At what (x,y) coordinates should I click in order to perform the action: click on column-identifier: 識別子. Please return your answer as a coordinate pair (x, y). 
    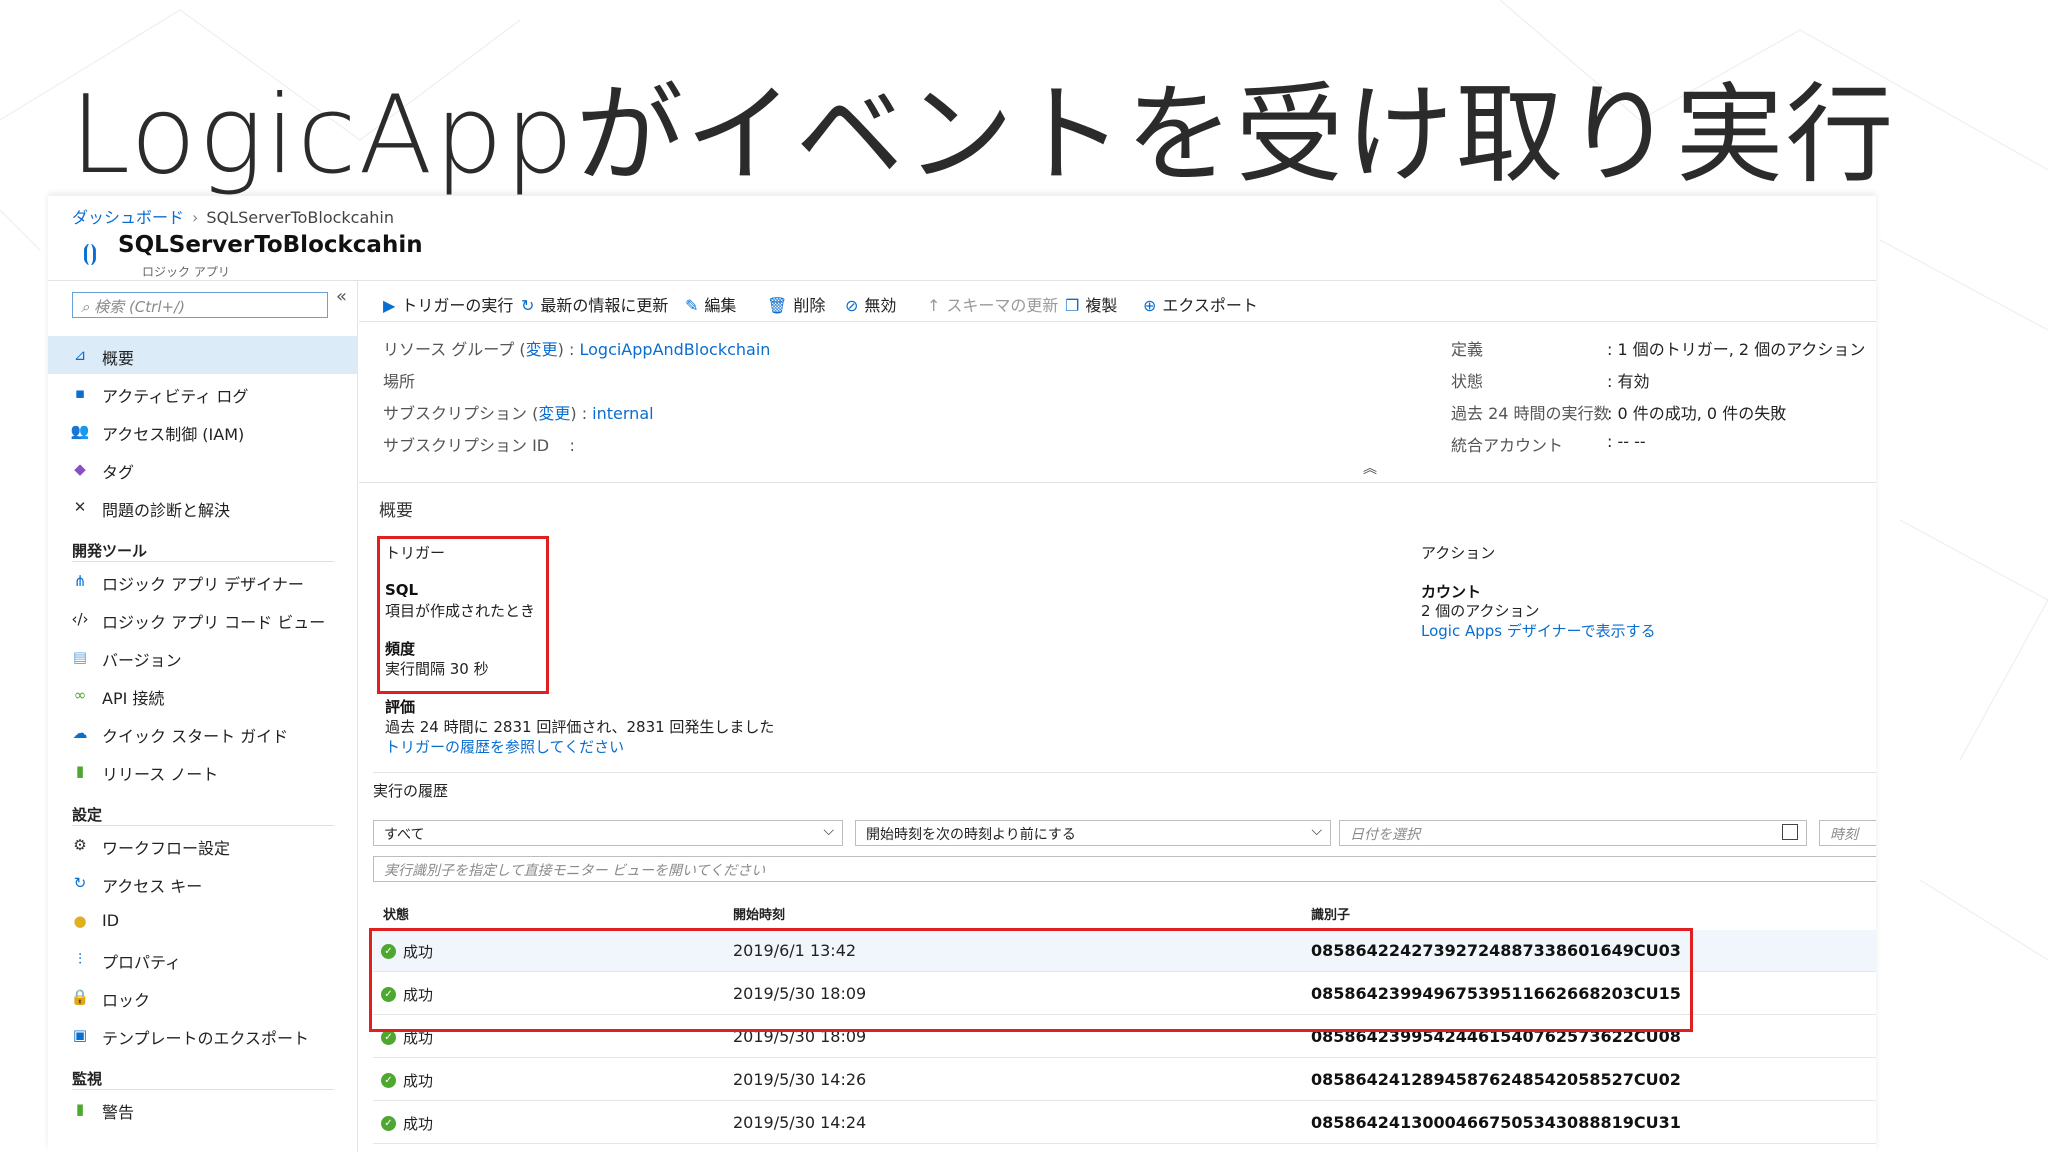
    Looking at the image, I should click on (1331, 915).